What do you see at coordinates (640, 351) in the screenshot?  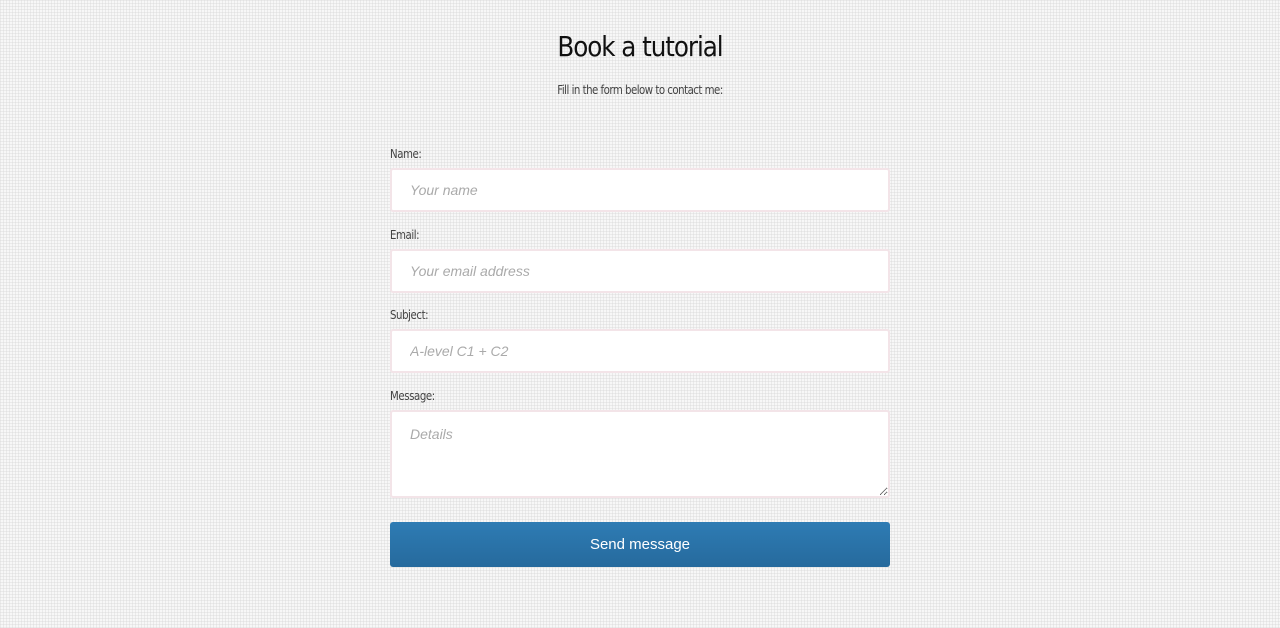 I see `subject-field` at bounding box center [640, 351].